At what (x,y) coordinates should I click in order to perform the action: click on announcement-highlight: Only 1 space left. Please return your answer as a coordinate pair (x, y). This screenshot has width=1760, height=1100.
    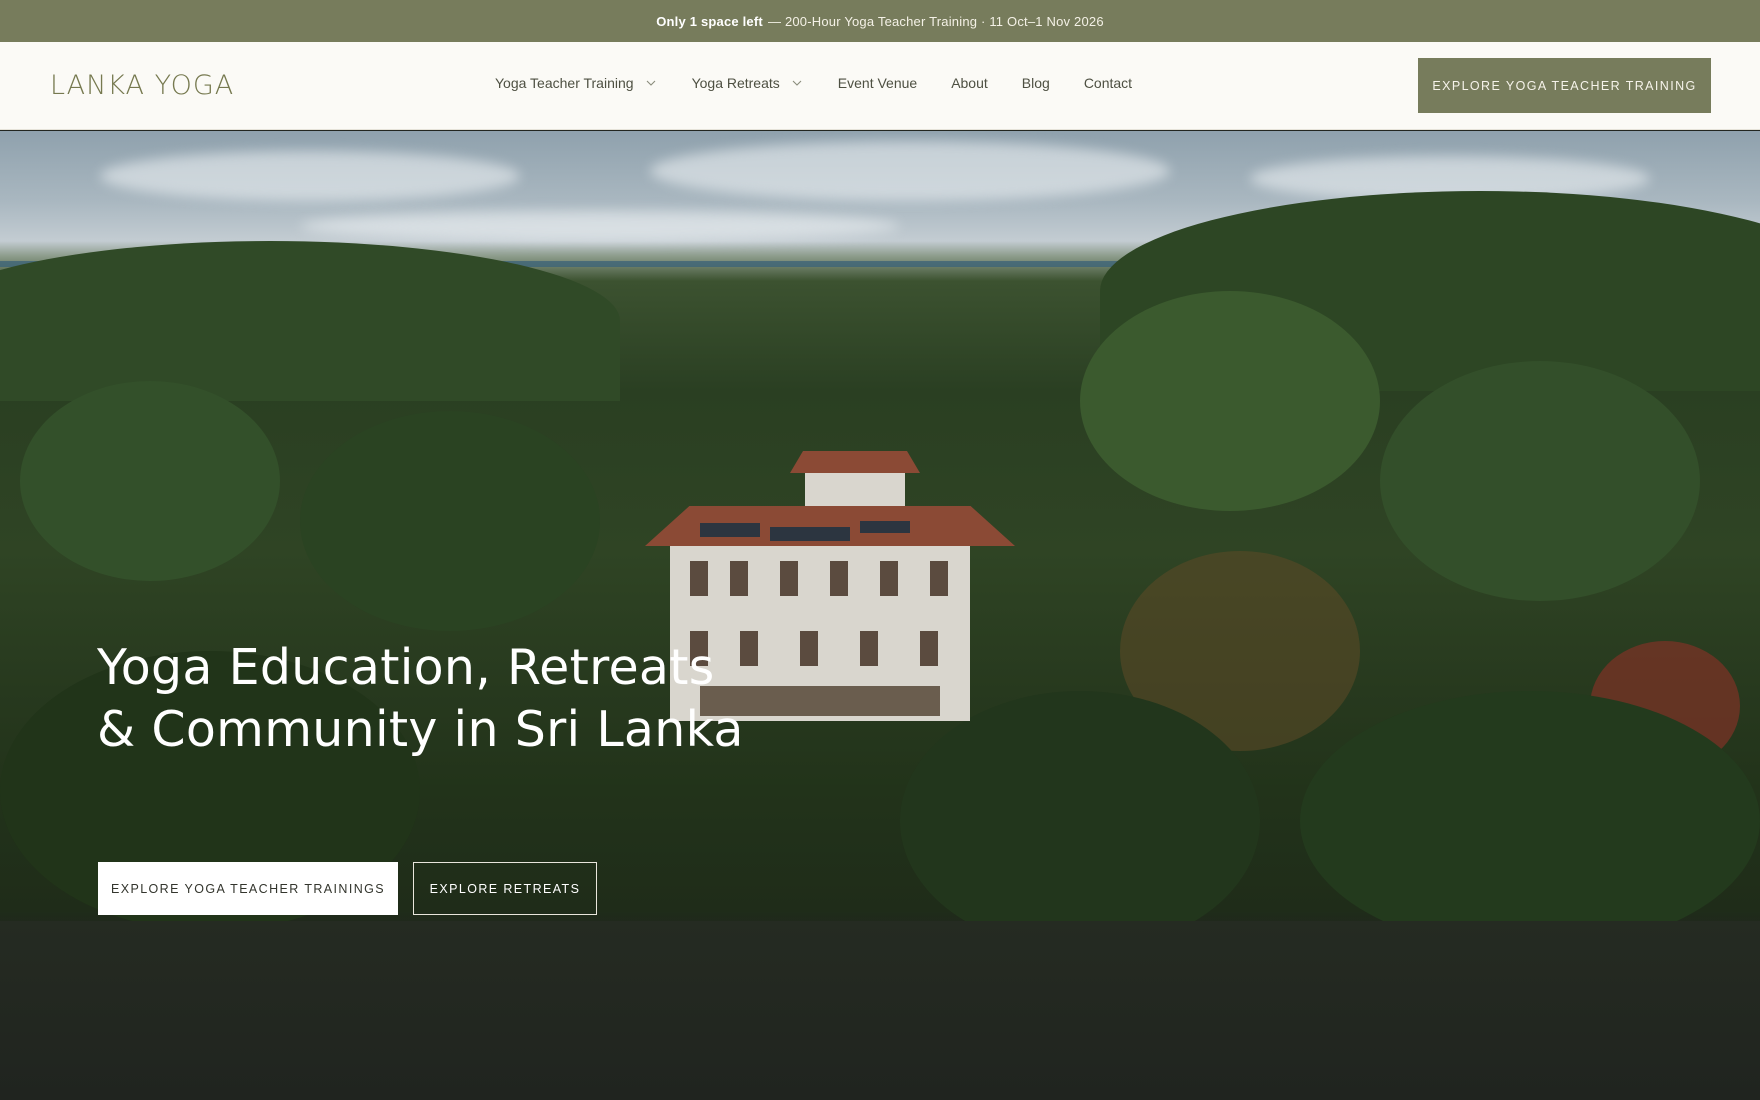
    Looking at the image, I should click on (709, 21).